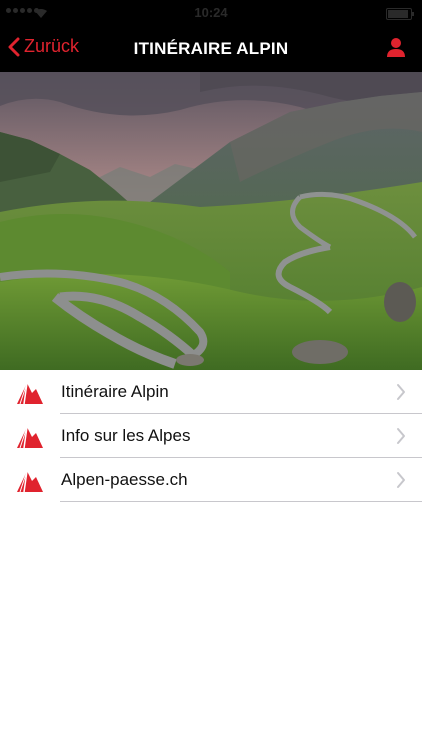 This screenshot has width=422, height=750. I want to click on battery-icon, so click(400, 14).